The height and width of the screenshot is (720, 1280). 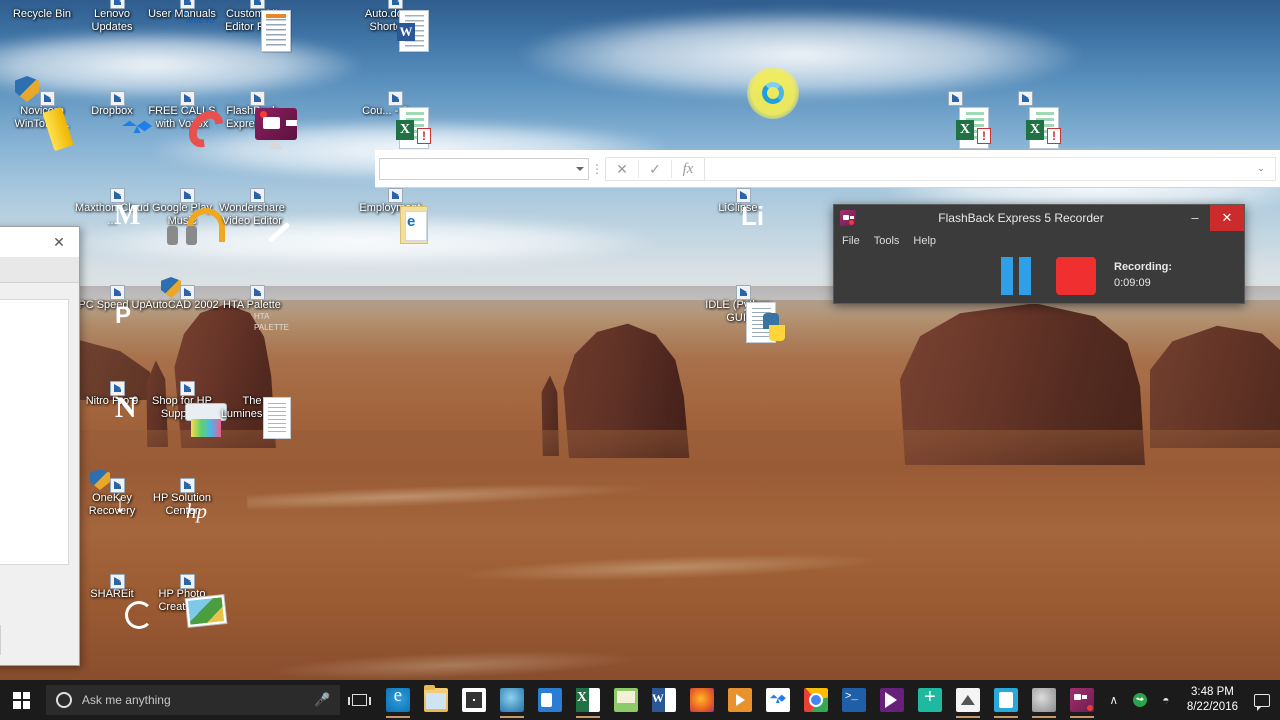 What do you see at coordinates (512, 700) in the screenshot?
I see `taskbar-maxthon-browser-button` at bounding box center [512, 700].